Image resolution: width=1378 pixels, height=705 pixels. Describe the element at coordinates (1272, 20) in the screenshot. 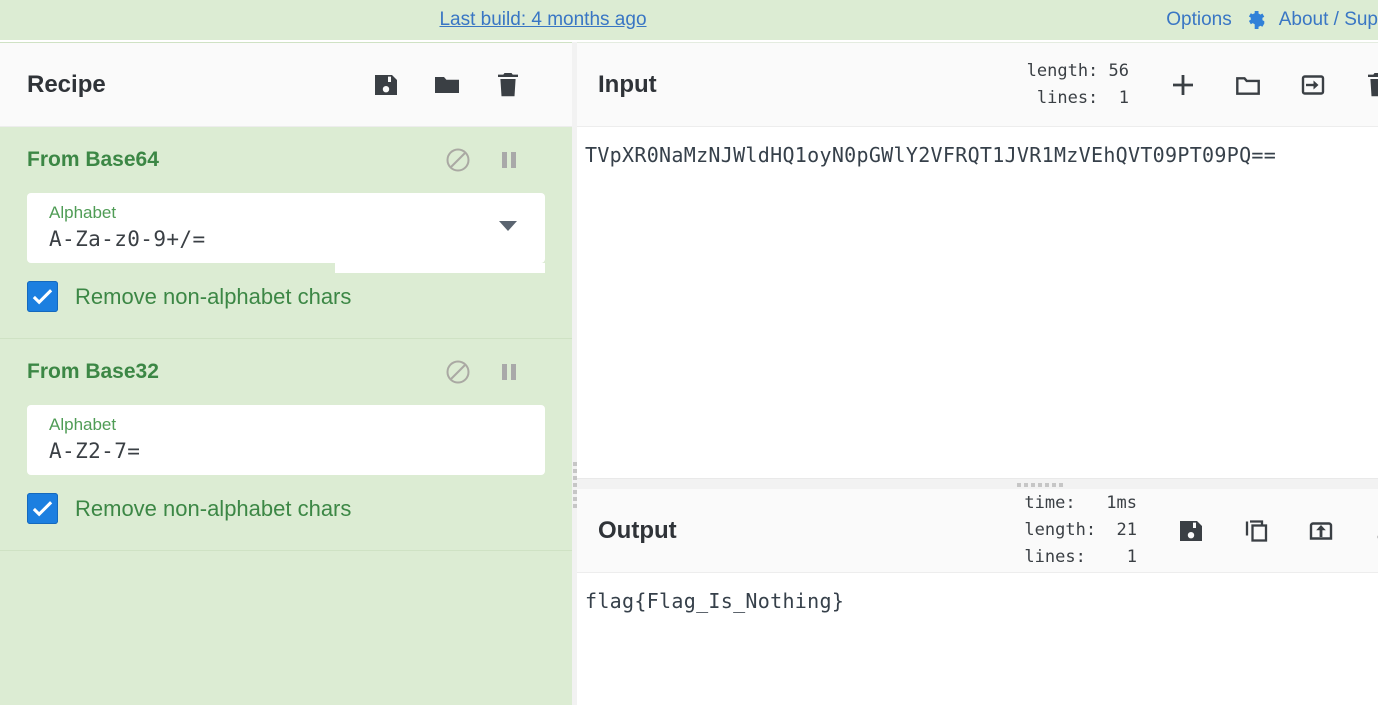

I see `banner-right-links: Options About / Sup` at that location.